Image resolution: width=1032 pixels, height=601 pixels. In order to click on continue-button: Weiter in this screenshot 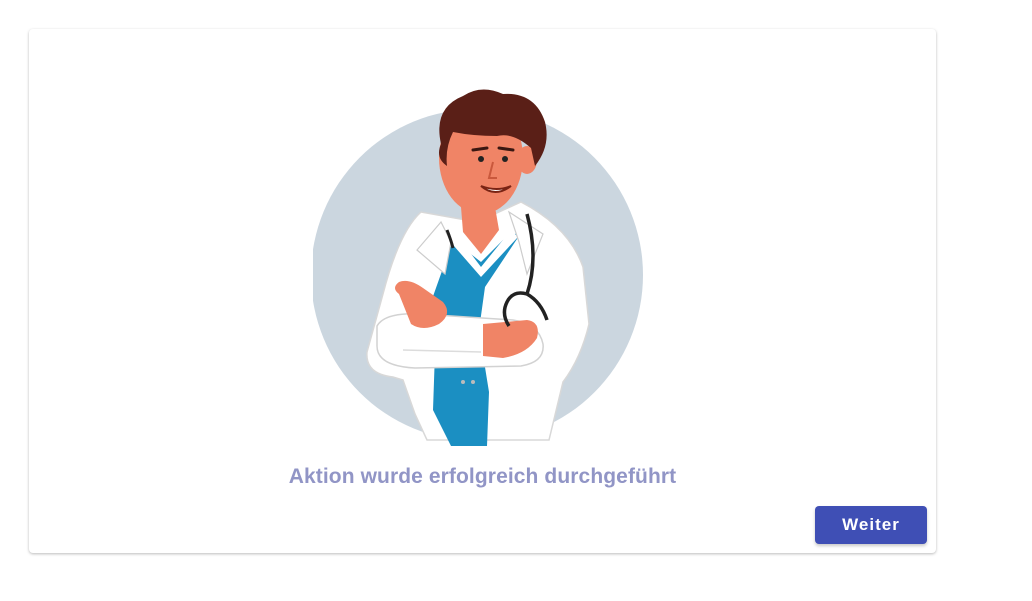, I will do `click(871, 525)`.